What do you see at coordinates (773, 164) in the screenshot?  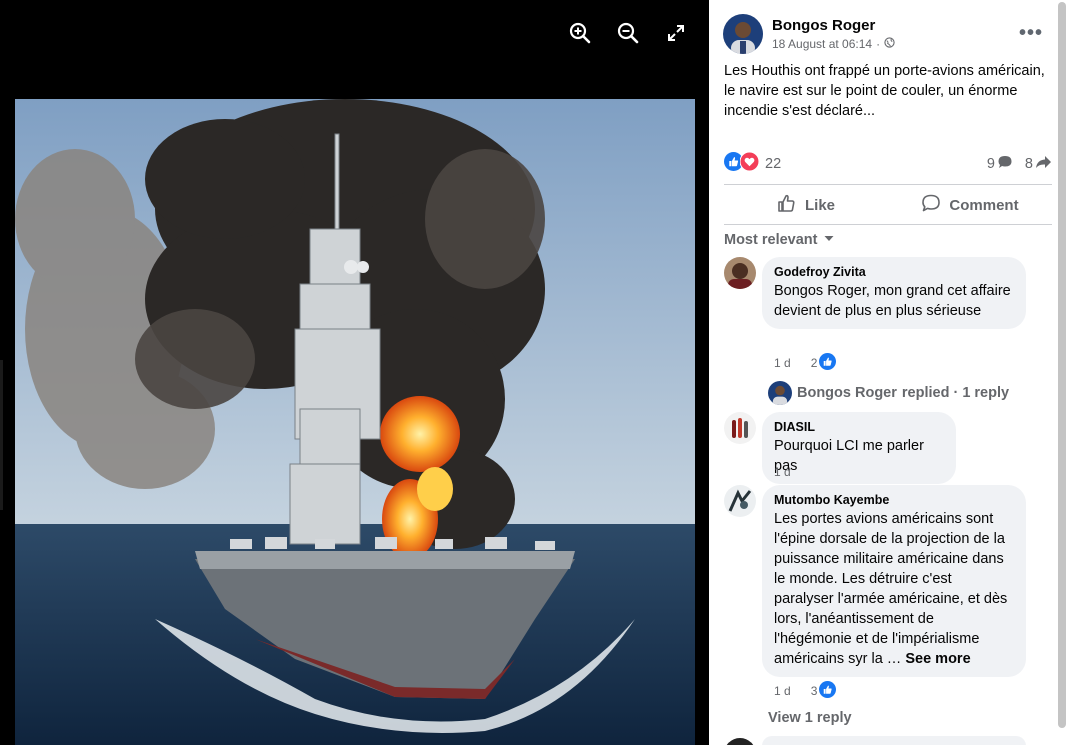 I see `reaction-count: 22` at bounding box center [773, 164].